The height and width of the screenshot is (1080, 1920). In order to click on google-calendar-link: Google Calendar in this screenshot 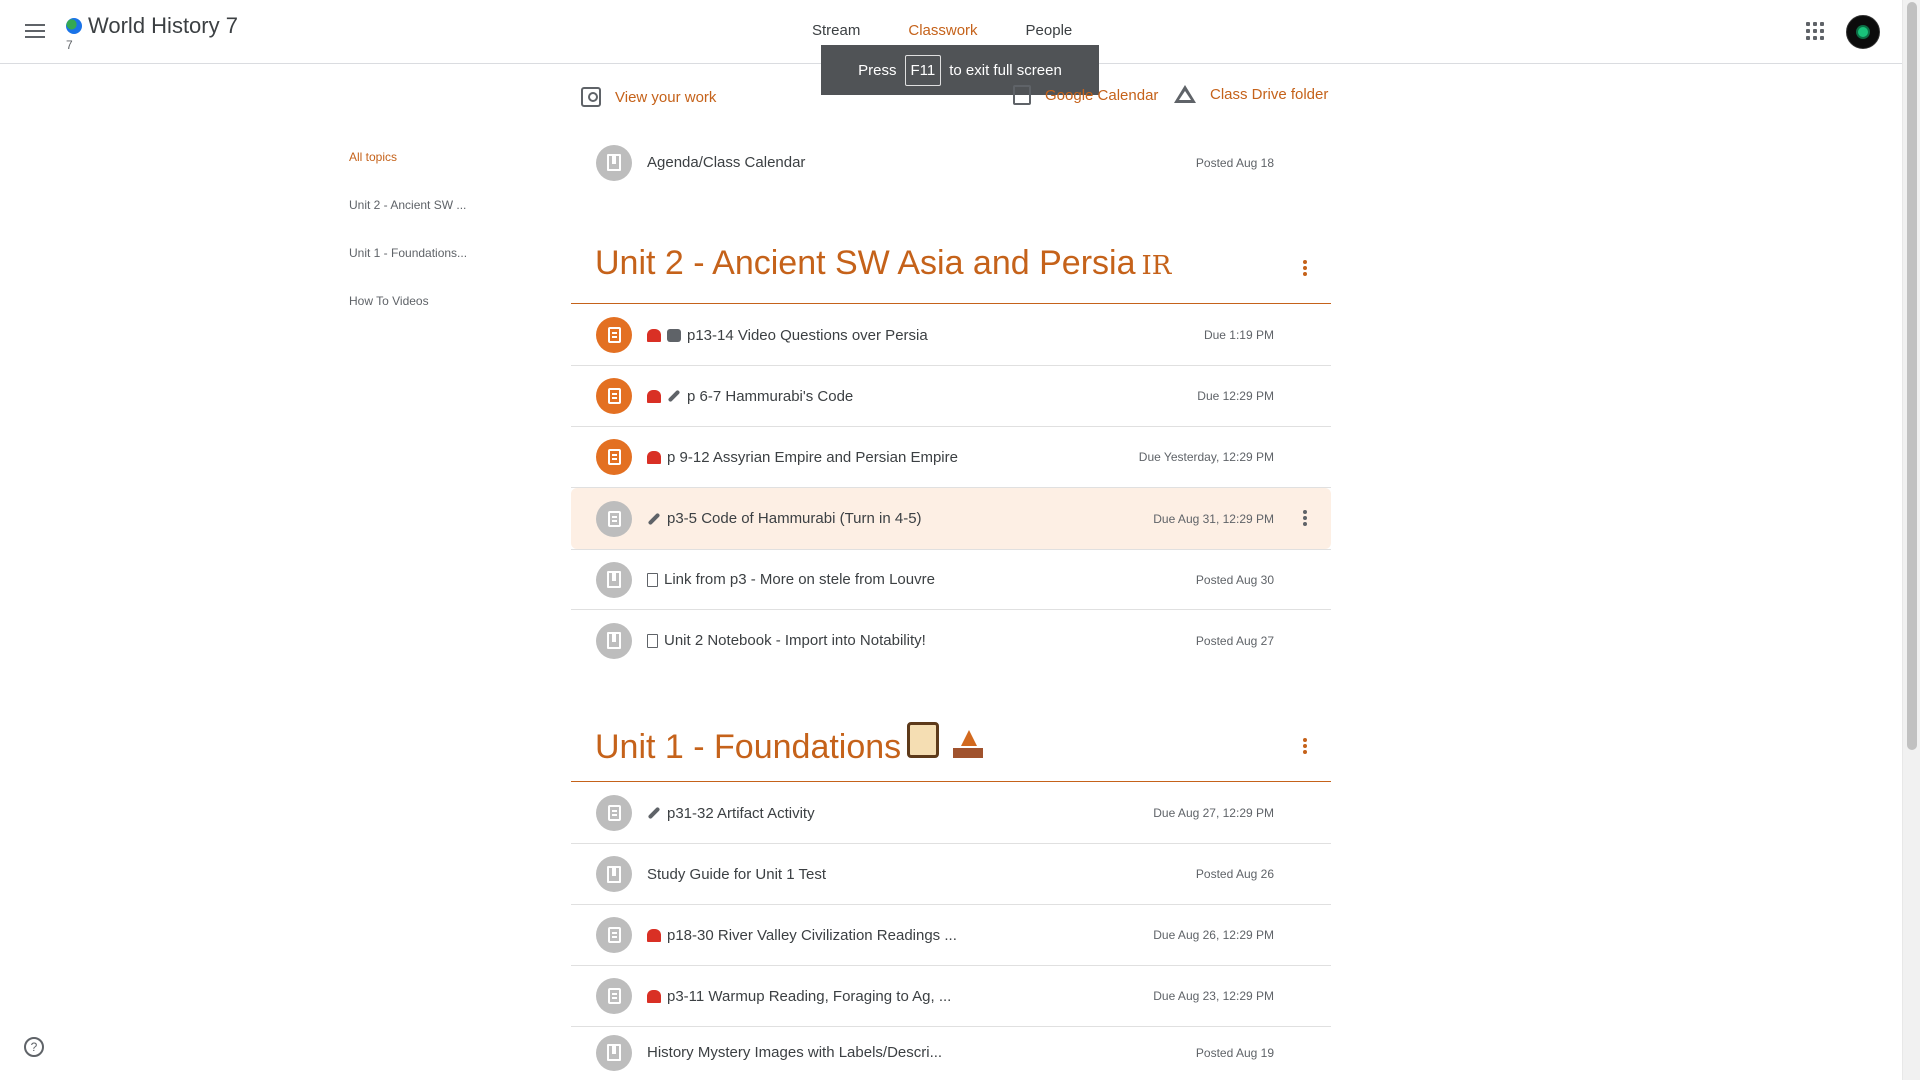, I will do `click(1085, 95)`.